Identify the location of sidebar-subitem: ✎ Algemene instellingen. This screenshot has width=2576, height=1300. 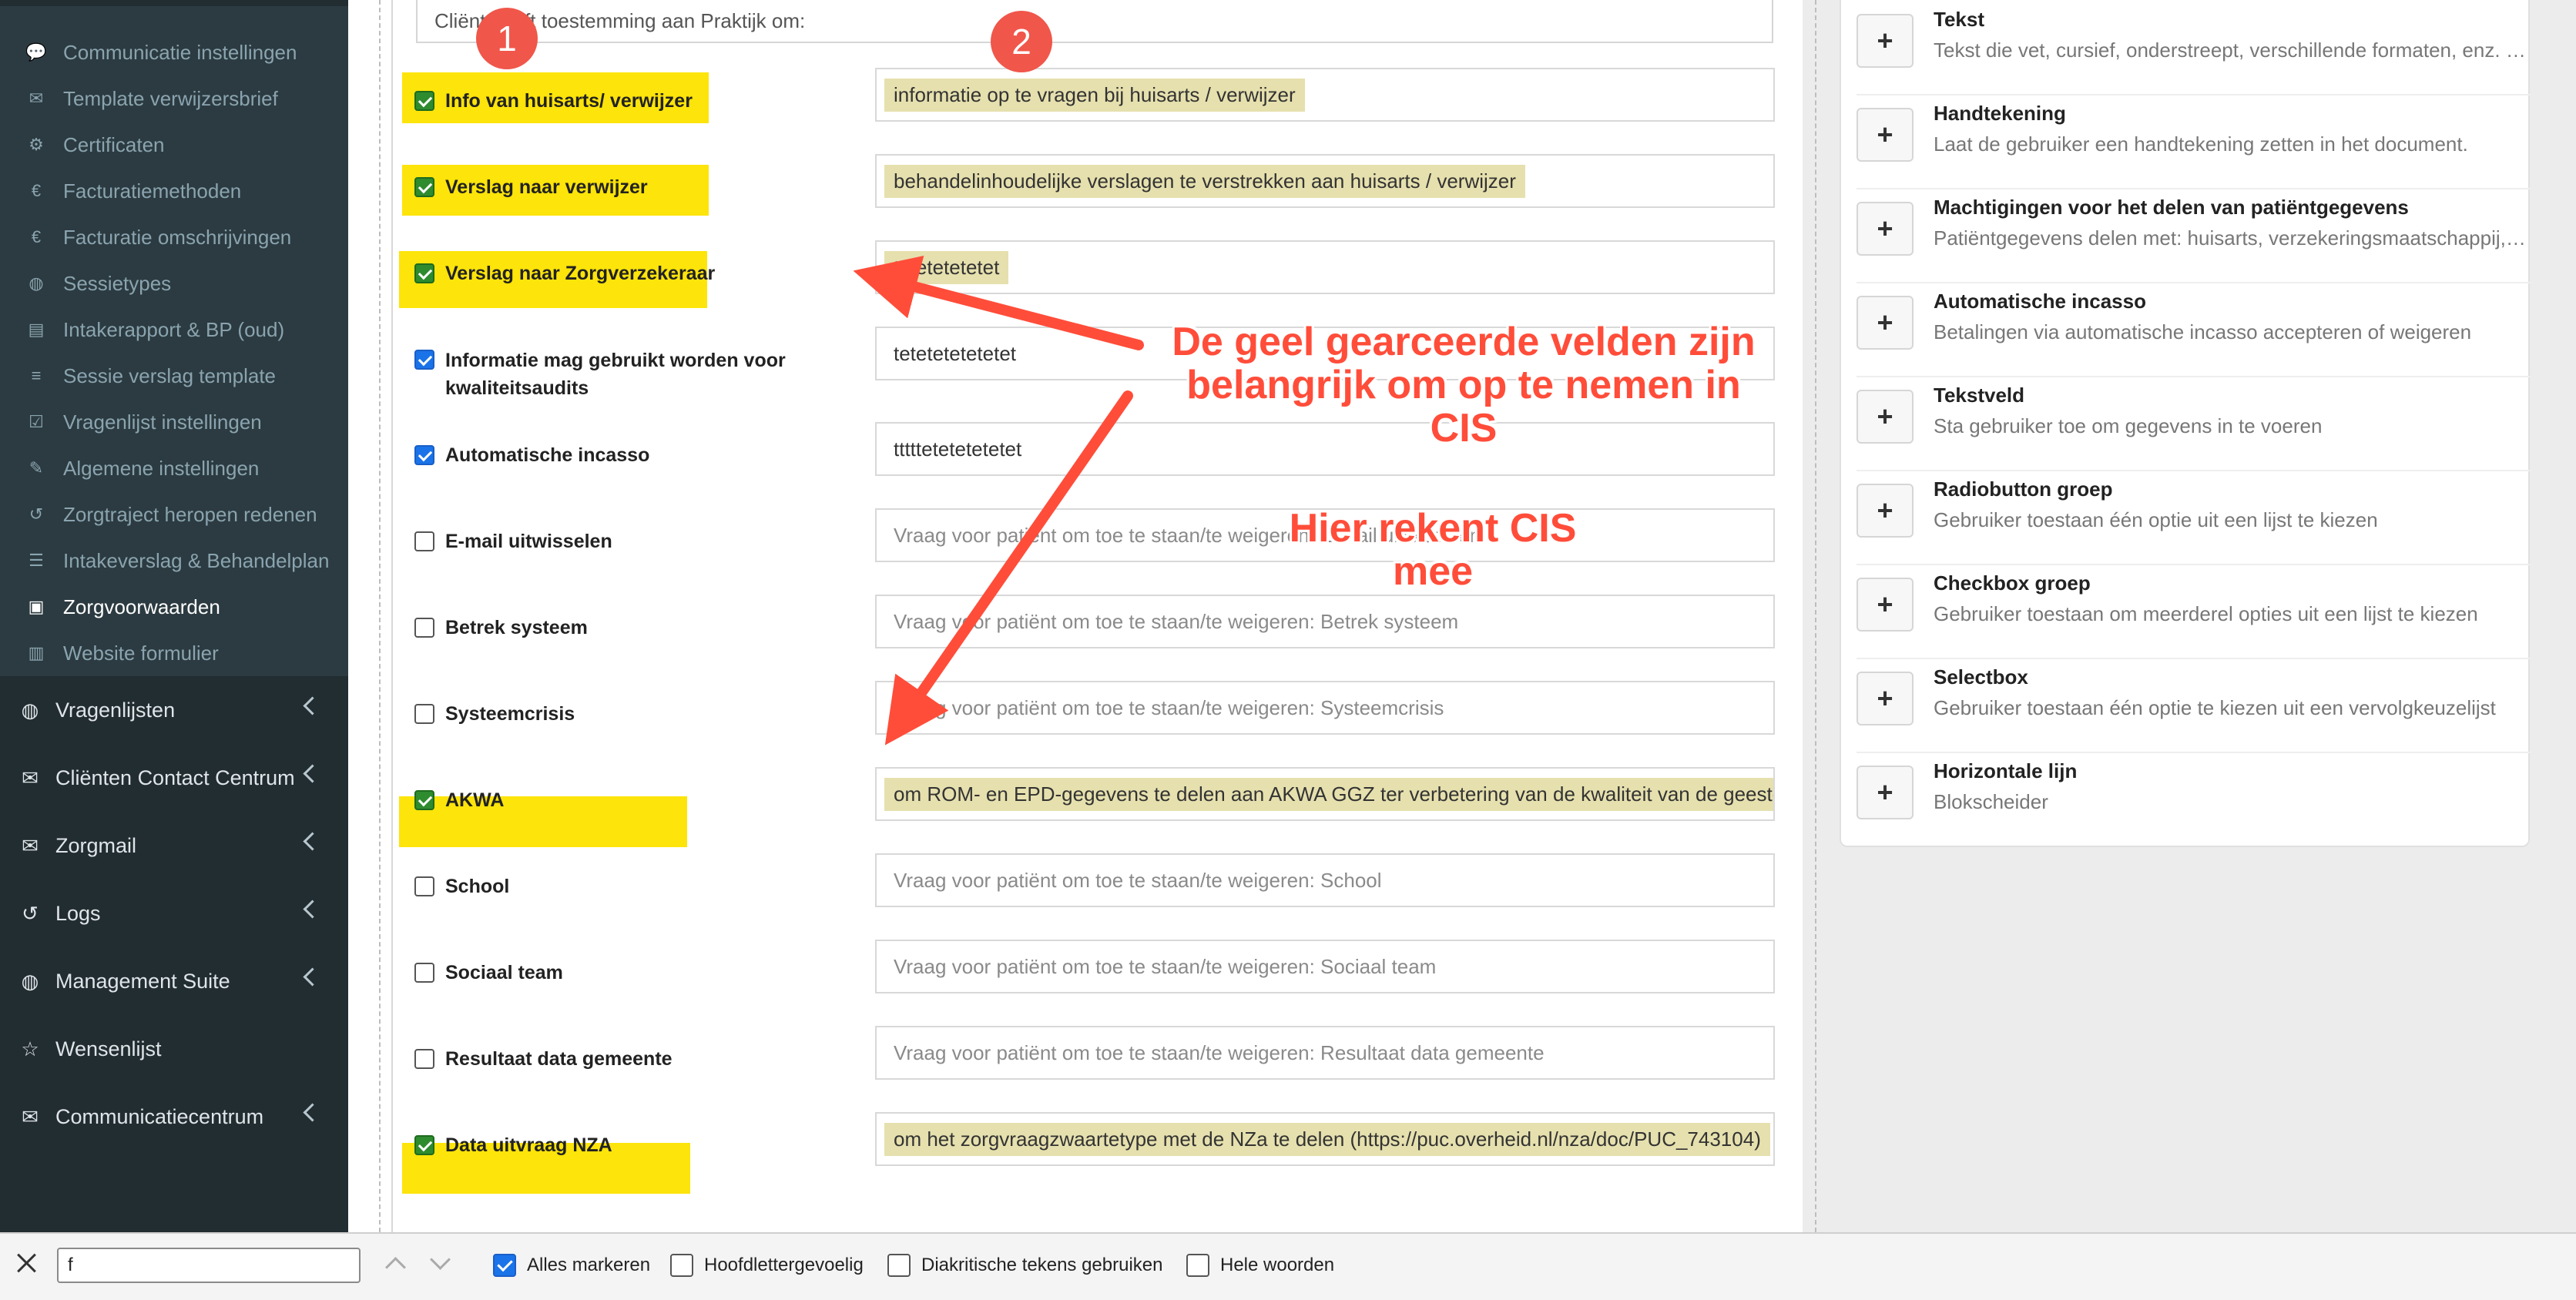
(174, 468).